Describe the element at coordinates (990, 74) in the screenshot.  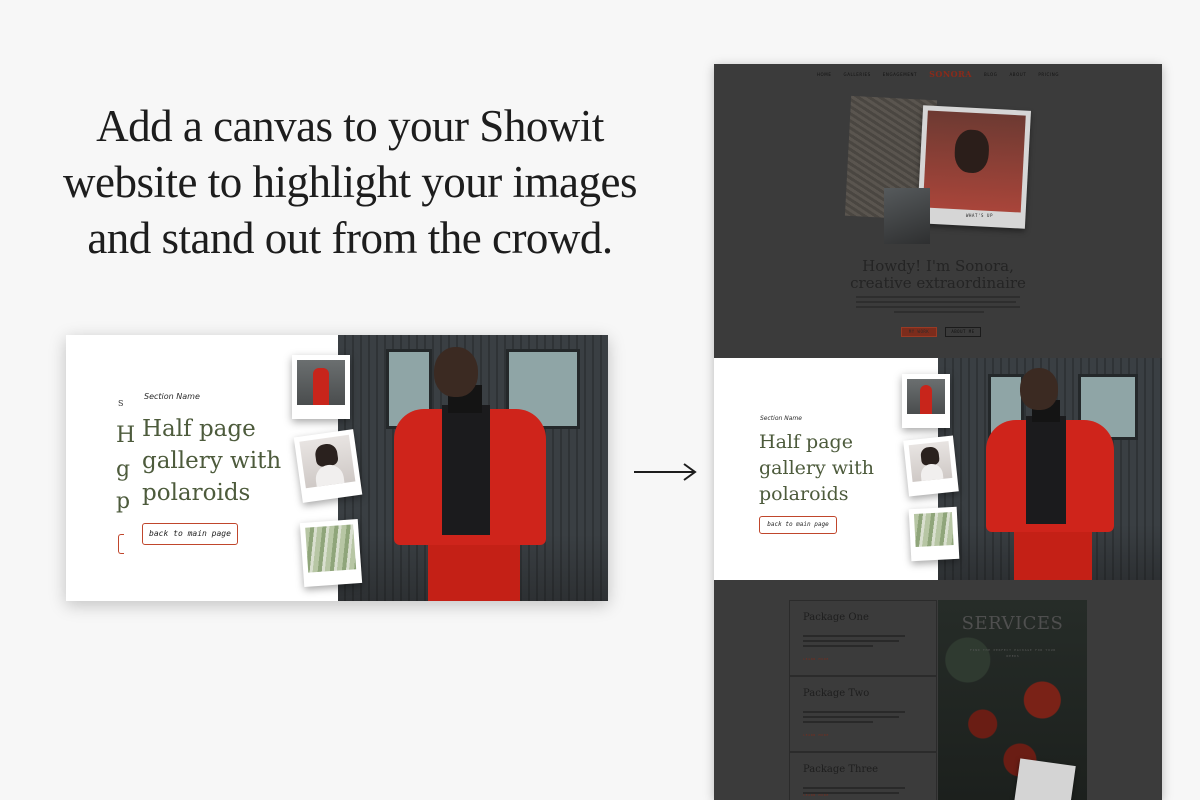
I see `nav-item-blog: BLOG` at that location.